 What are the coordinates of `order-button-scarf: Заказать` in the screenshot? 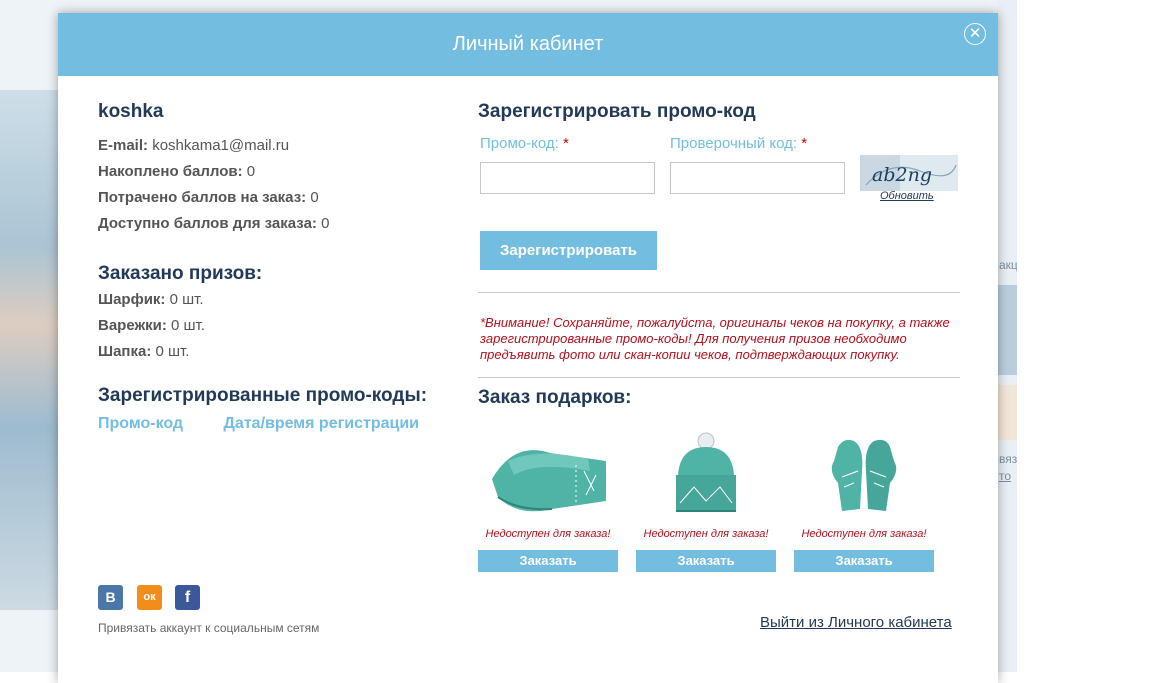 It's located at (548, 561).